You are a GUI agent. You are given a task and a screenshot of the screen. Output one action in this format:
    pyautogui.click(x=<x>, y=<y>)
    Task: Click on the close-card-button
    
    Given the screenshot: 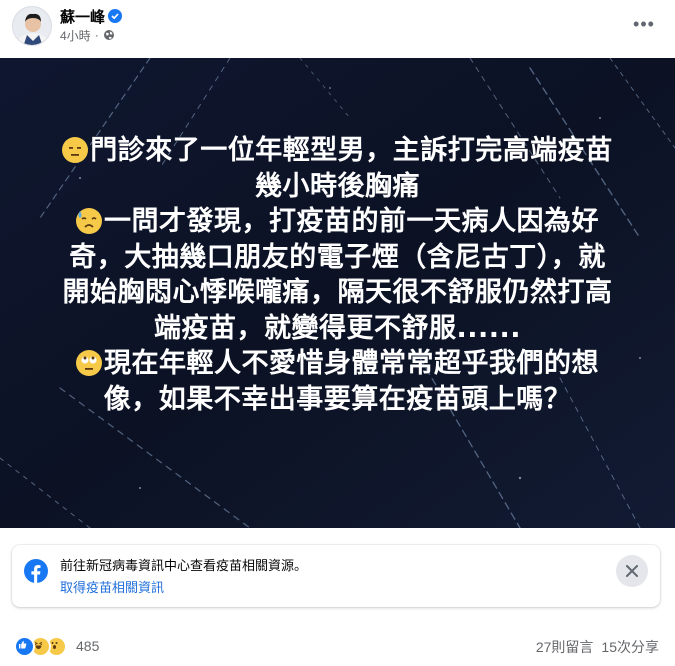 What is the action you would take?
    pyautogui.click(x=632, y=571)
    